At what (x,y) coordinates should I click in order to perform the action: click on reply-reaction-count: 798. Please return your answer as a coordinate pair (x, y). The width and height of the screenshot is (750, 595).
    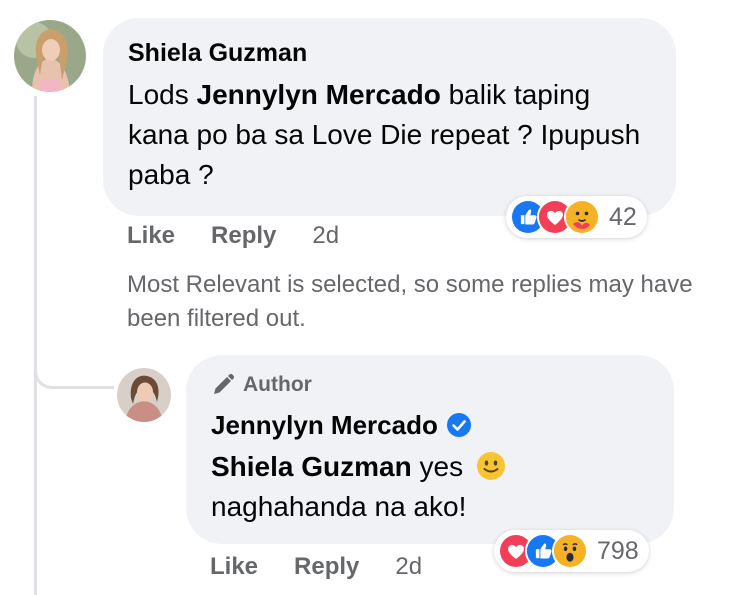
    Looking at the image, I should click on (618, 550).